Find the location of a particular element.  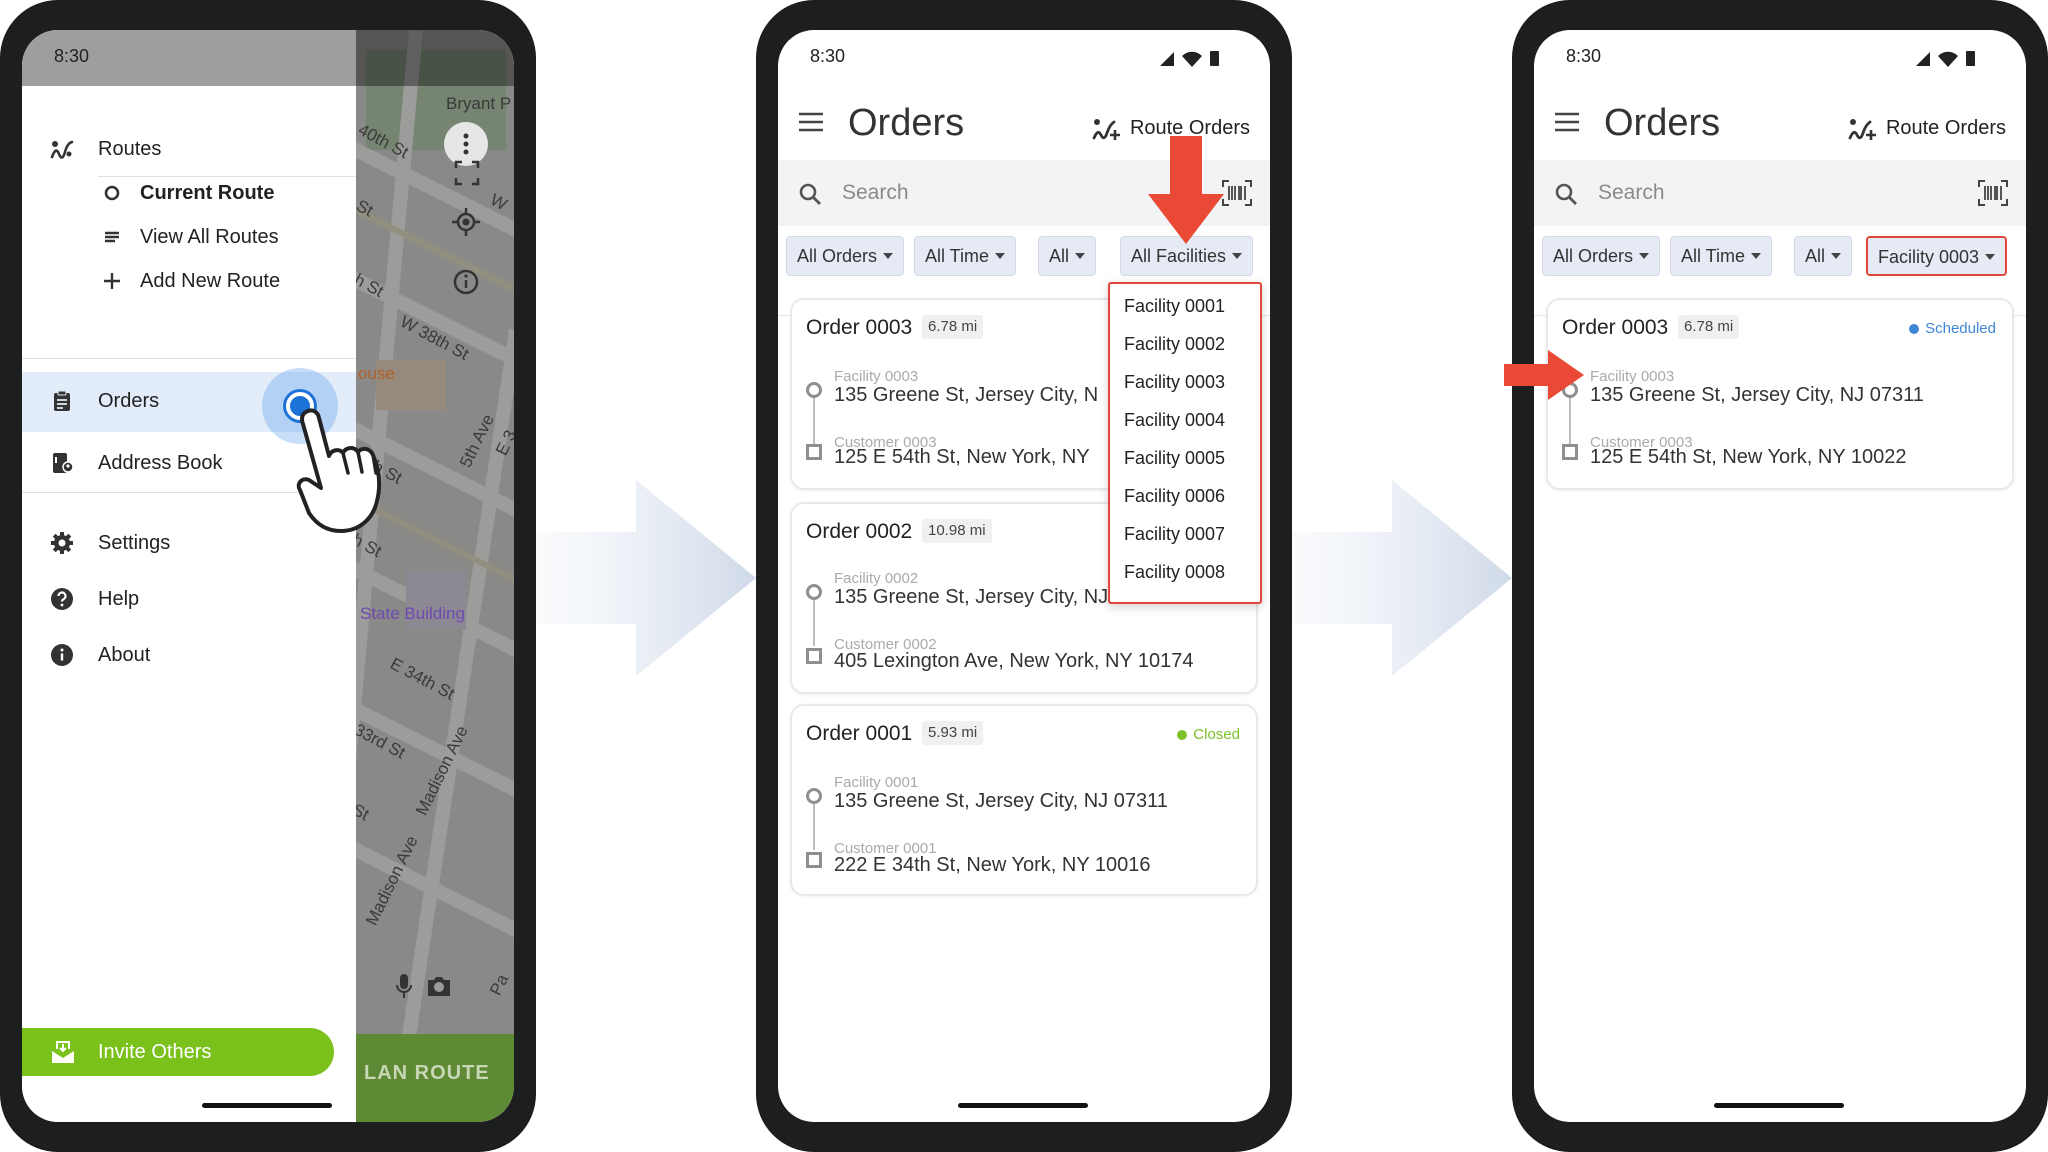

status-badge: Scheduled is located at coordinates (1952, 328).